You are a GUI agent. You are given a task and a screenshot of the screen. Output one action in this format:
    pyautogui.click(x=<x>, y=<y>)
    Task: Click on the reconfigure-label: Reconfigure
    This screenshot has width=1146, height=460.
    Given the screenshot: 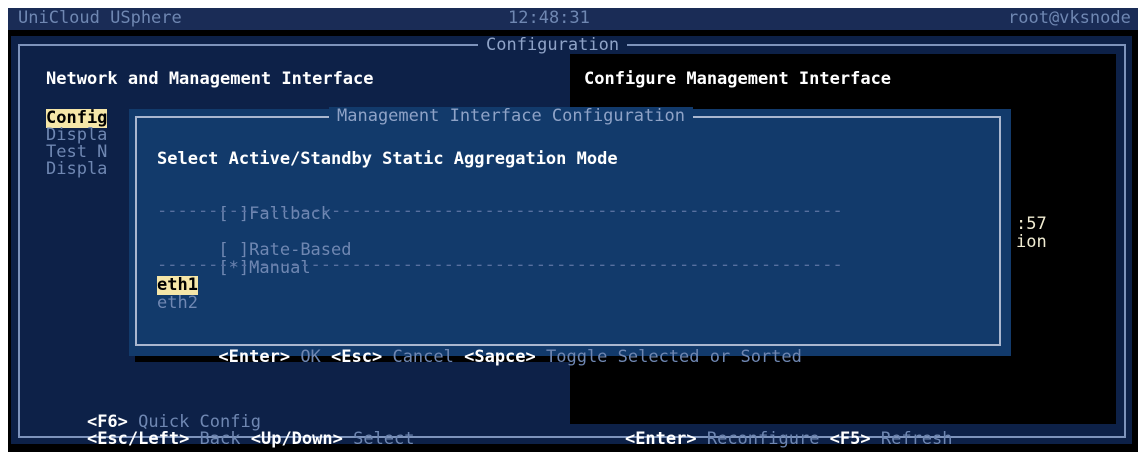 What is the action you would take?
    pyautogui.click(x=763, y=439)
    